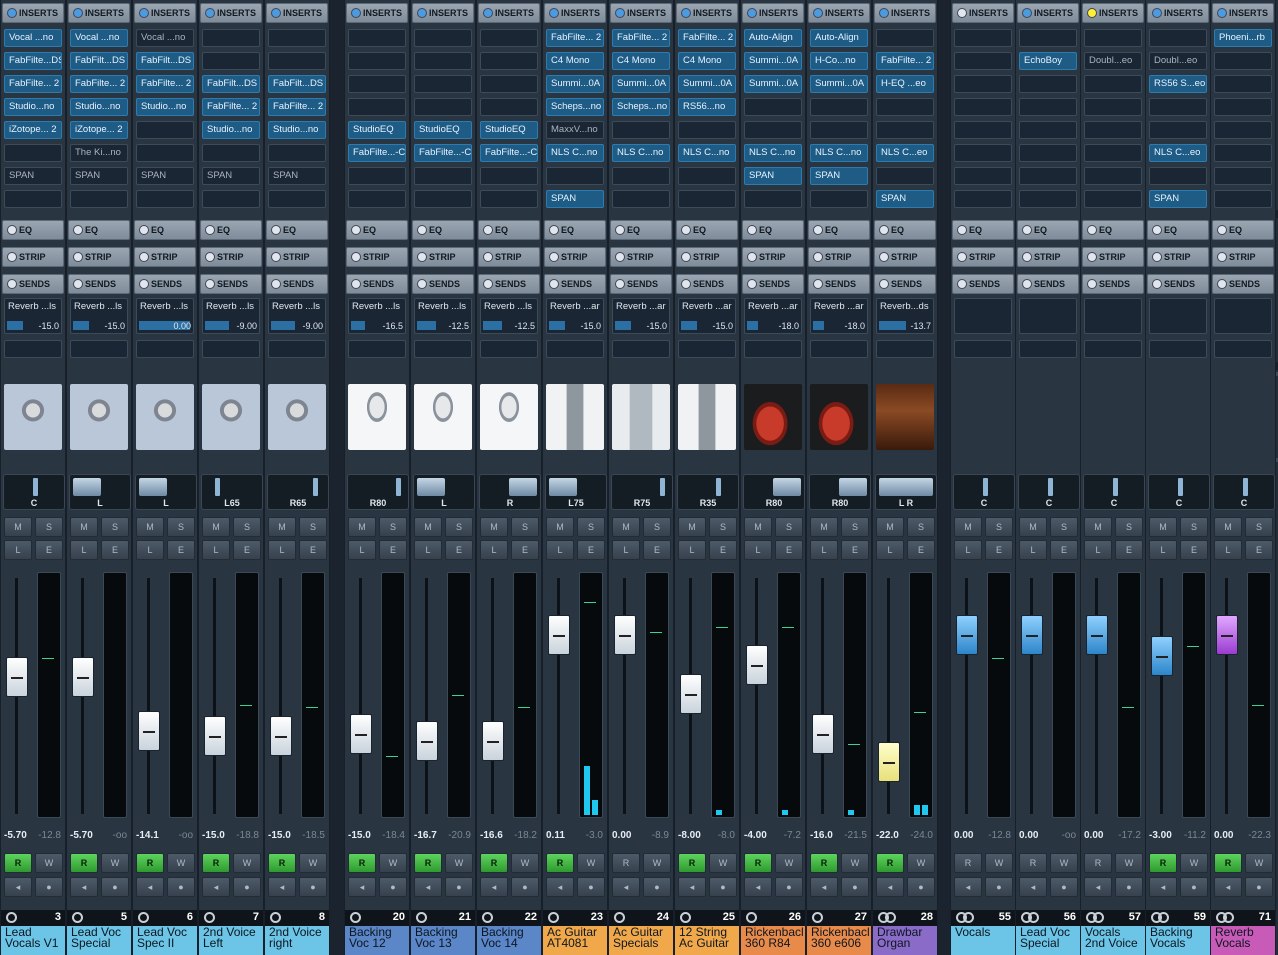  I want to click on peak-readout: -8.0, so click(726, 835).